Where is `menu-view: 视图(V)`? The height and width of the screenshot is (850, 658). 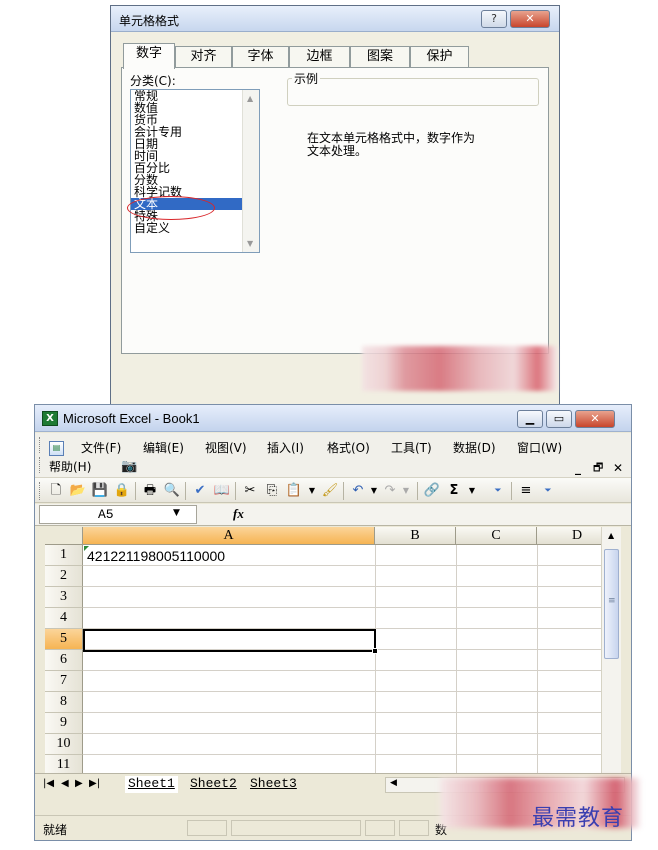
menu-view: 视图(V) is located at coordinates (226, 448).